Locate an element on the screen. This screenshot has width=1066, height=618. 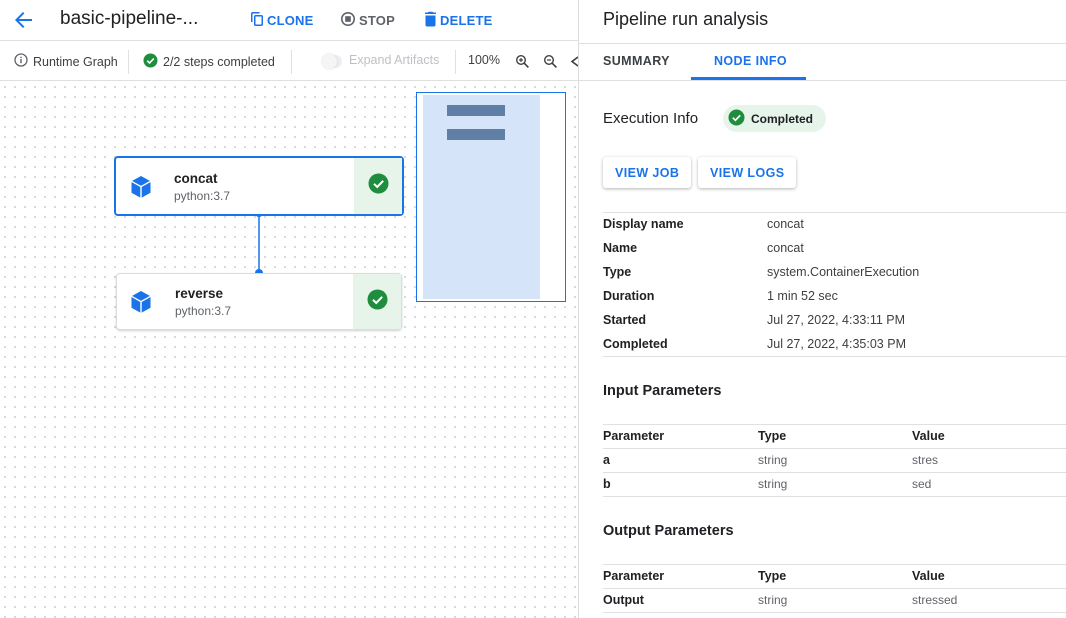
input-parameters-header: Parameter Type Value is located at coordinates (834, 436).